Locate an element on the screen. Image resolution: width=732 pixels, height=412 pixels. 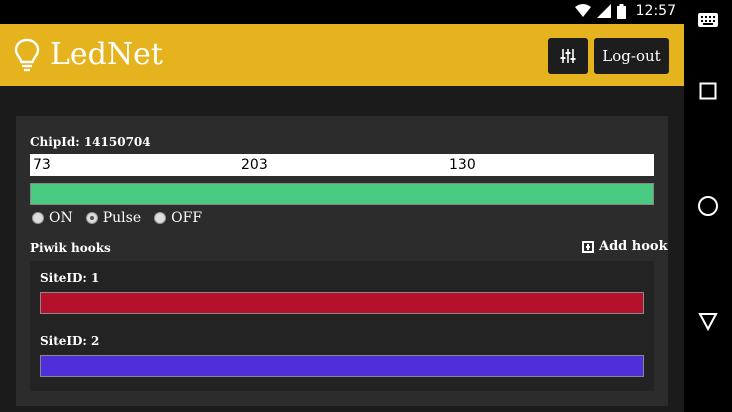
keyboard-icon is located at coordinates (708, 20).